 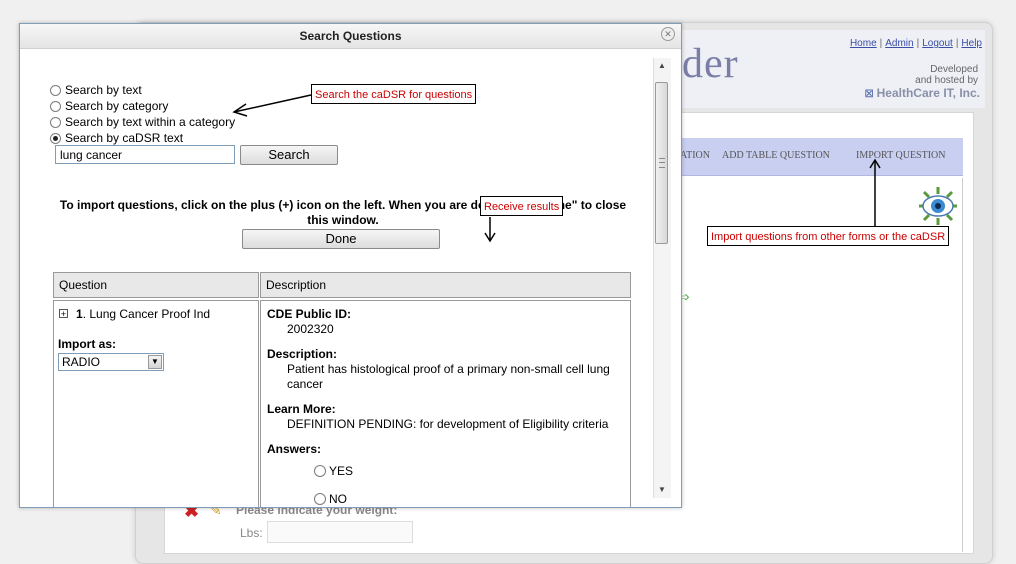 What do you see at coordinates (294, 449) in the screenshot?
I see `answers-label: Answers:` at bounding box center [294, 449].